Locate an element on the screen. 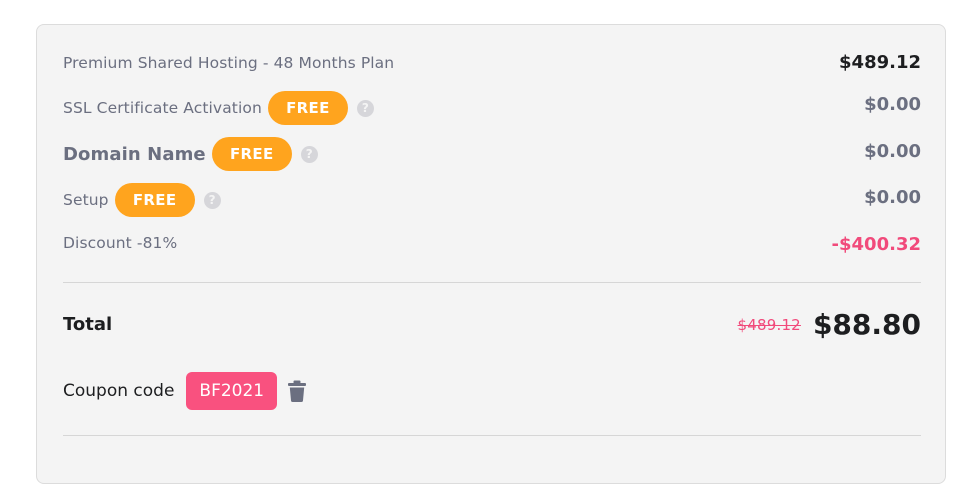 The width and height of the screenshot is (976, 484). coupon-label: Coupon code is located at coordinates (119, 391).